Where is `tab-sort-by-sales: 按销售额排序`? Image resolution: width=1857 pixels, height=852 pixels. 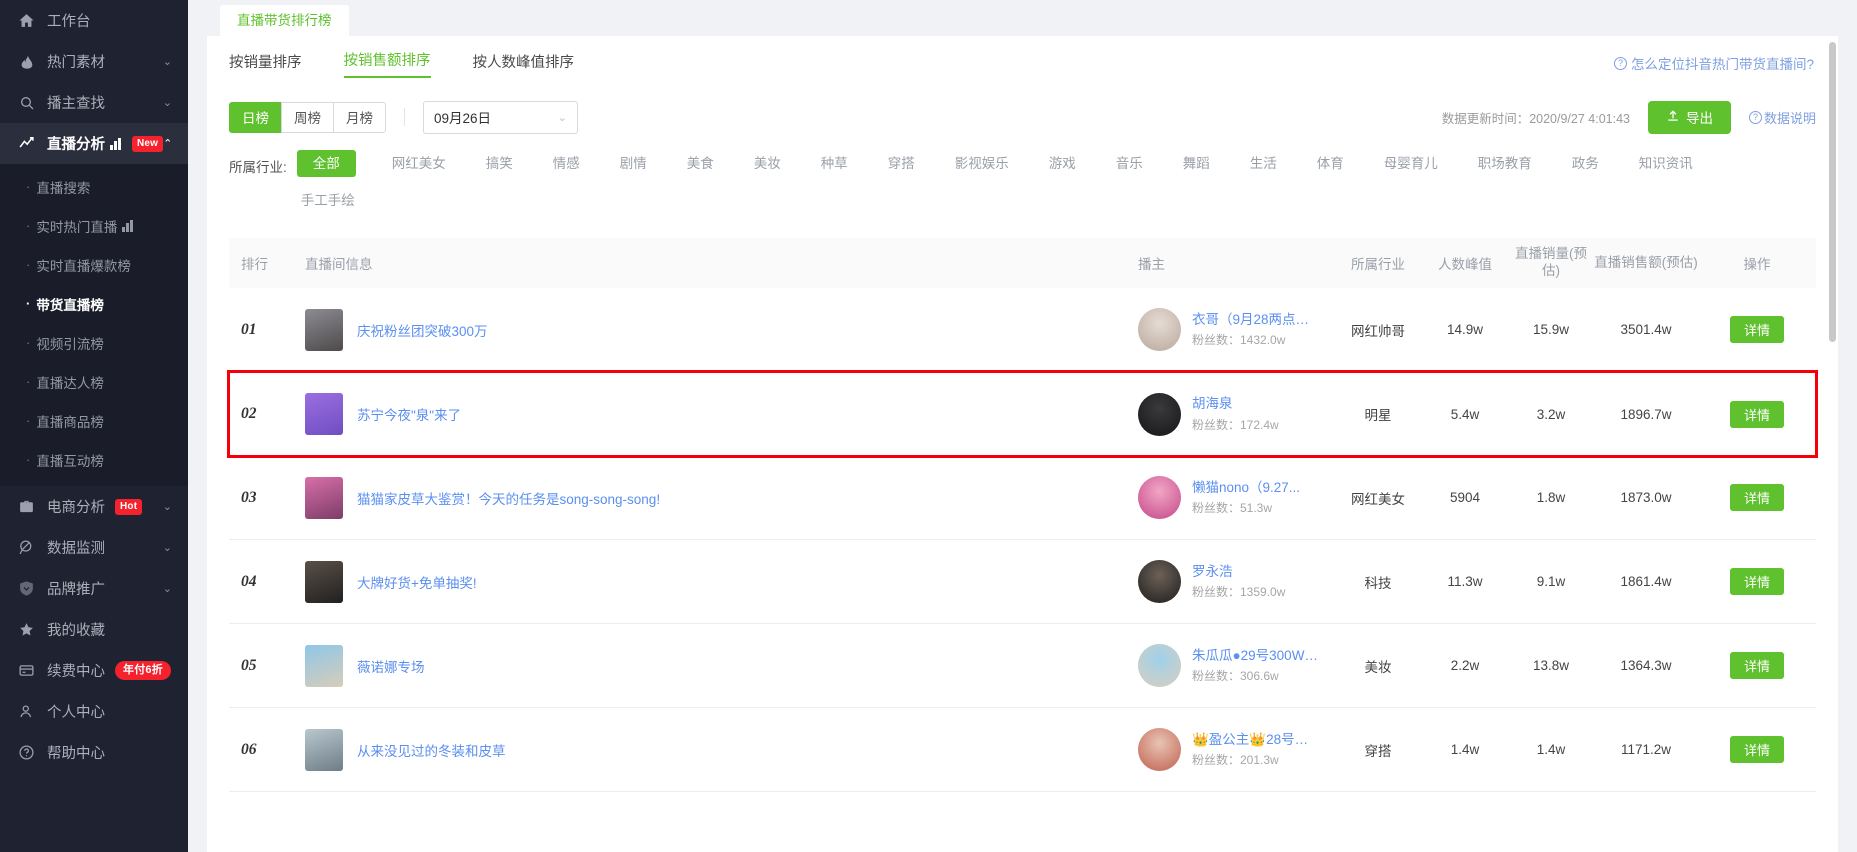 tab-sort-by-sales: 按销售额排序 is located at coordinates (387, 63).